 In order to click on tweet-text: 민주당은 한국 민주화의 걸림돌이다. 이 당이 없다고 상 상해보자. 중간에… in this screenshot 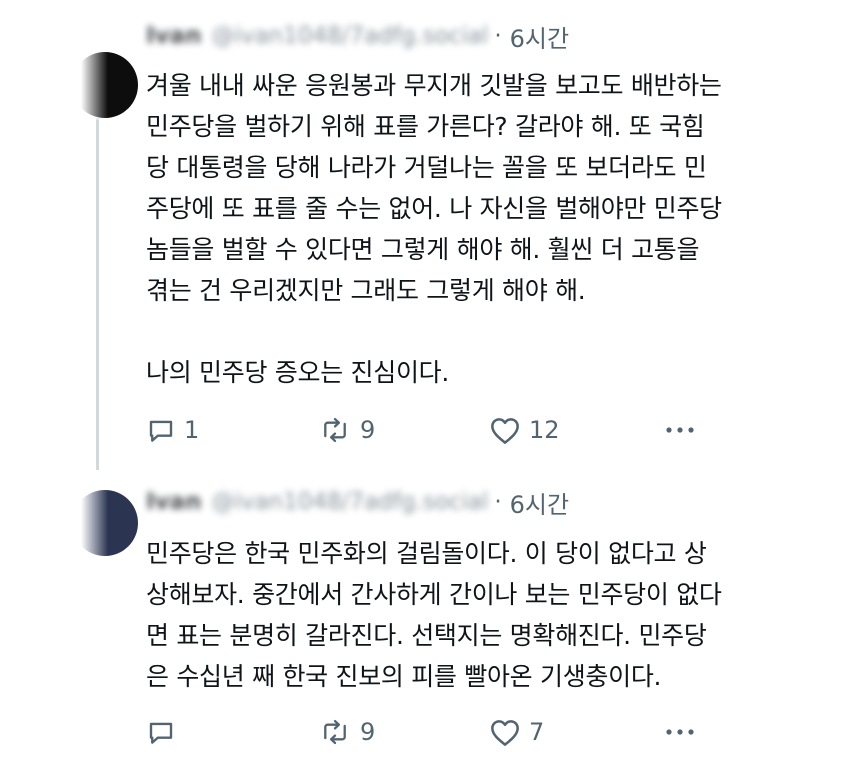, I will do `click(434, 615)`.